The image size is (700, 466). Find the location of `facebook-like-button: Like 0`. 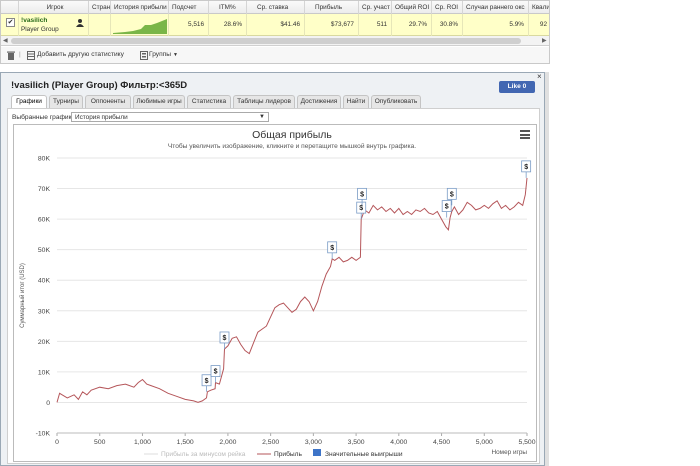

facebook-like-button: Like 0 is located at coordinates (517, 87).